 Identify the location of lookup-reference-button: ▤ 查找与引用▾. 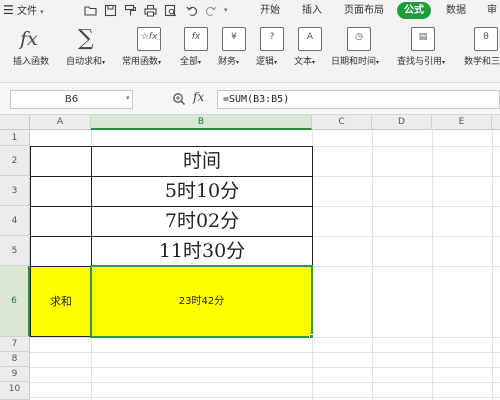
(423, 52).